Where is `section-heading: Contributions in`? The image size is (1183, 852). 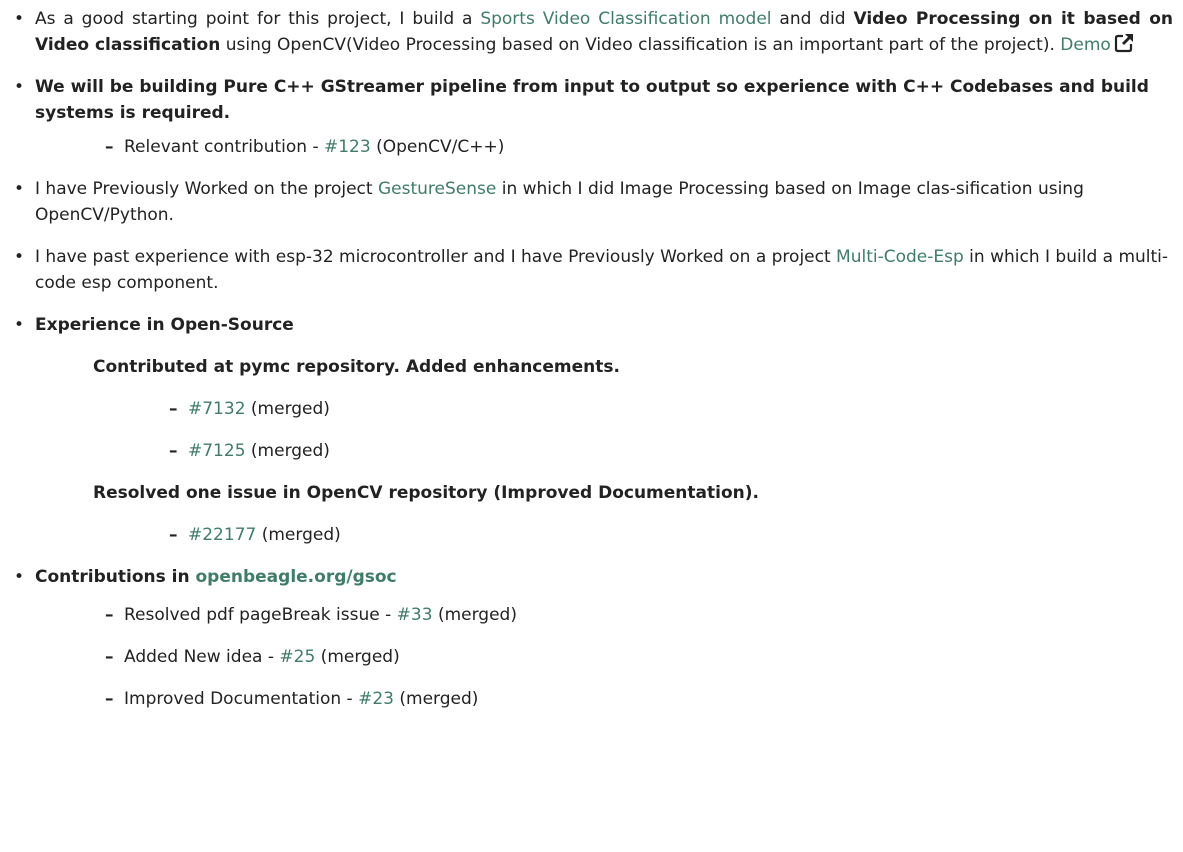 section-heading: Contributions in is located at coordinates (115, 577).